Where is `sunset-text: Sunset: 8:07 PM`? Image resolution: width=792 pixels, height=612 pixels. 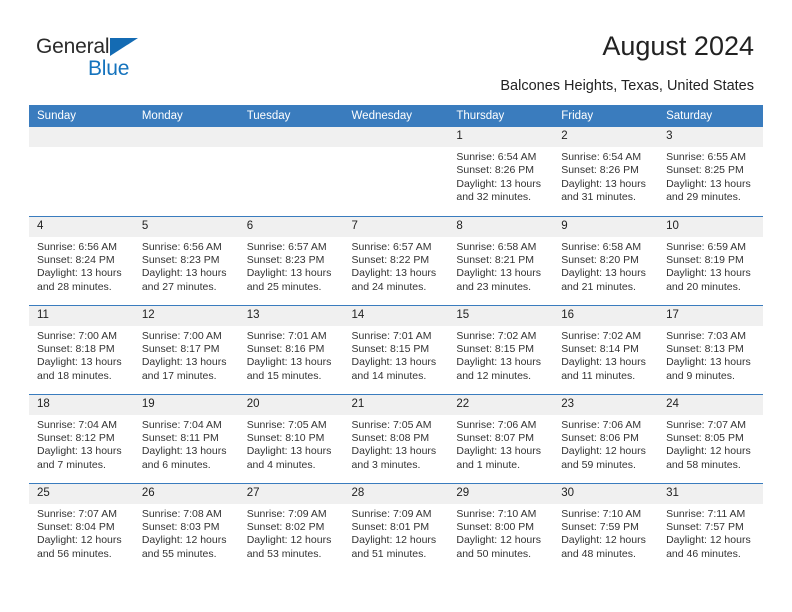
sunset-text: Sunset: 8:07 PM is located at coordinates (495, 437).